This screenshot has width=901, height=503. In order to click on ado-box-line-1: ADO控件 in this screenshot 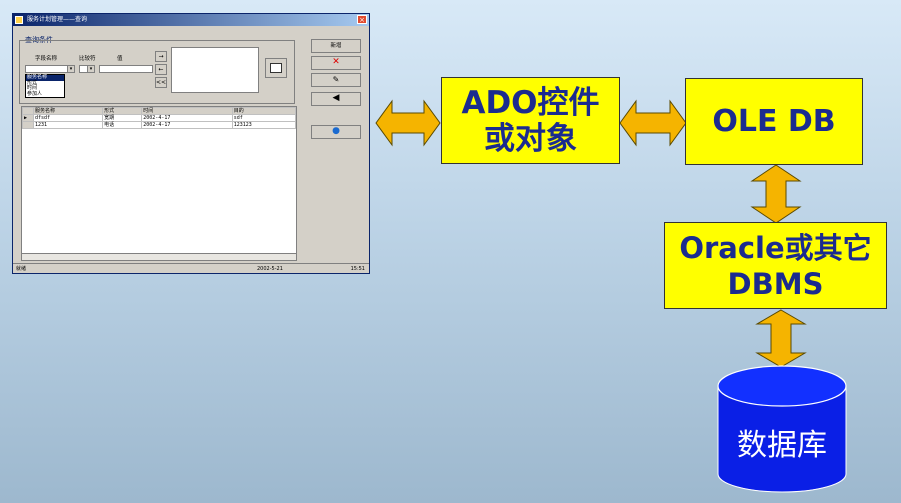, I will do `click(530, 102)`.